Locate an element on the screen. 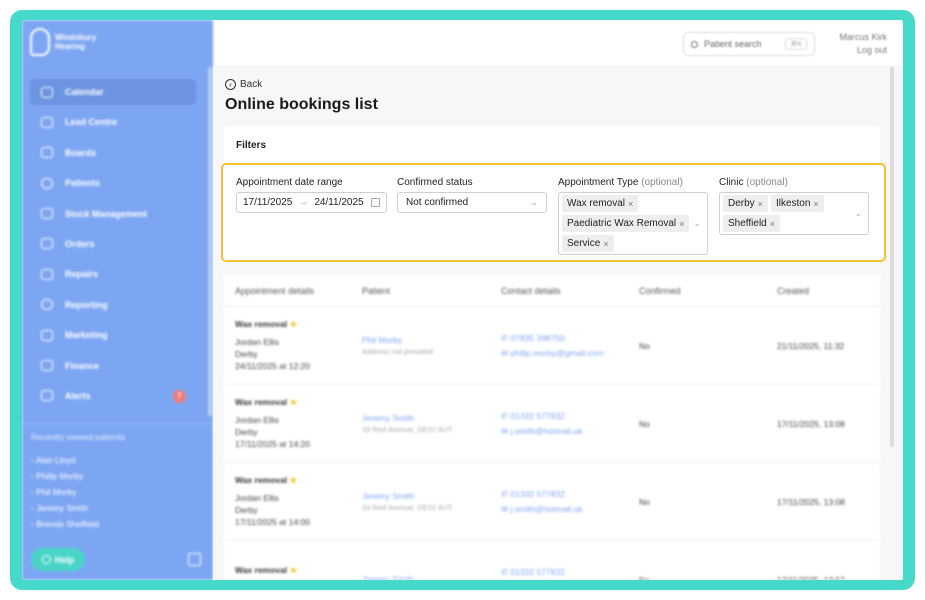  sidebar-item-stock-management: Stock Management is located at coordinates (113, 214).